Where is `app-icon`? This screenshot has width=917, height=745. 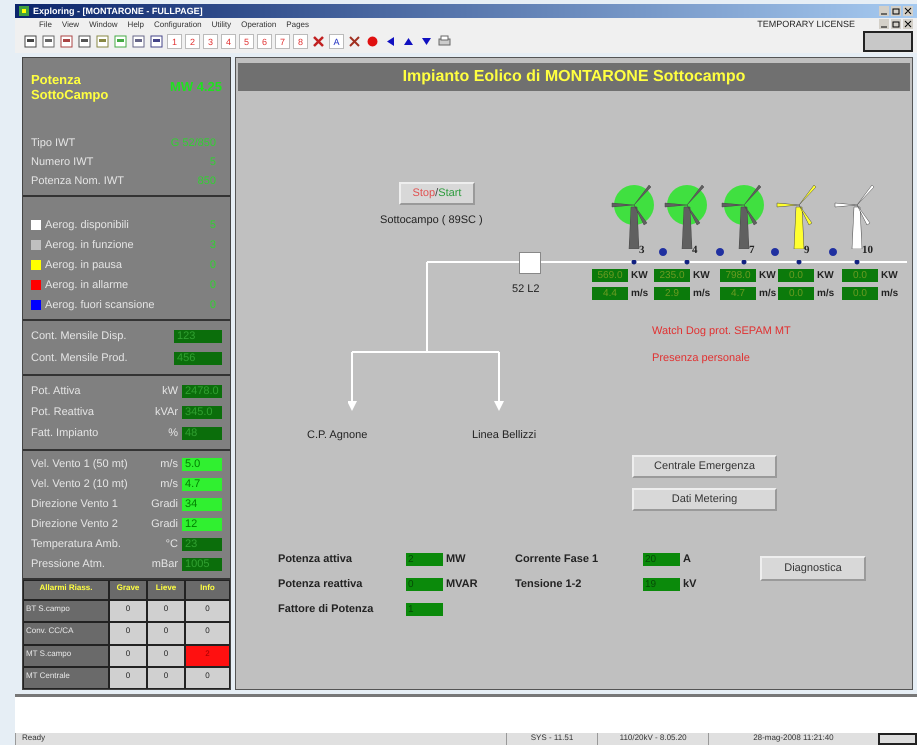
app-icon is located at coordinates (24, 11).